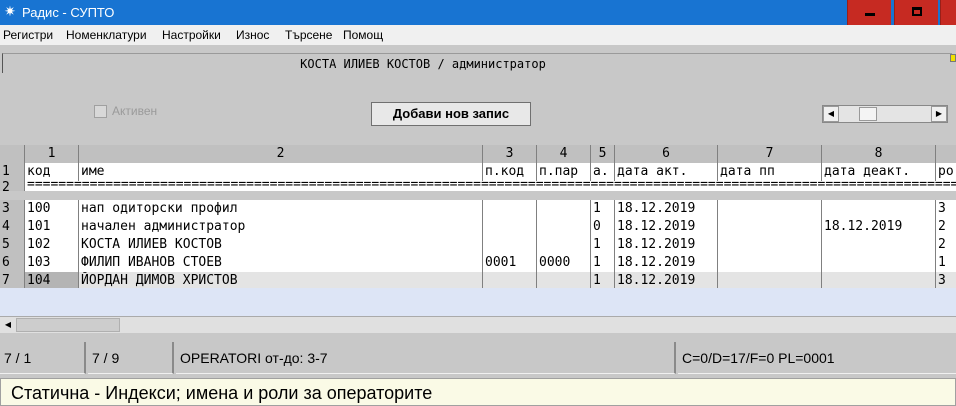 The width and height of the screenshot is (956, 406). Describe the element at coordinates (68, 12) in the screenshot. I see `window-title: Радис - СУПТО` at that location.